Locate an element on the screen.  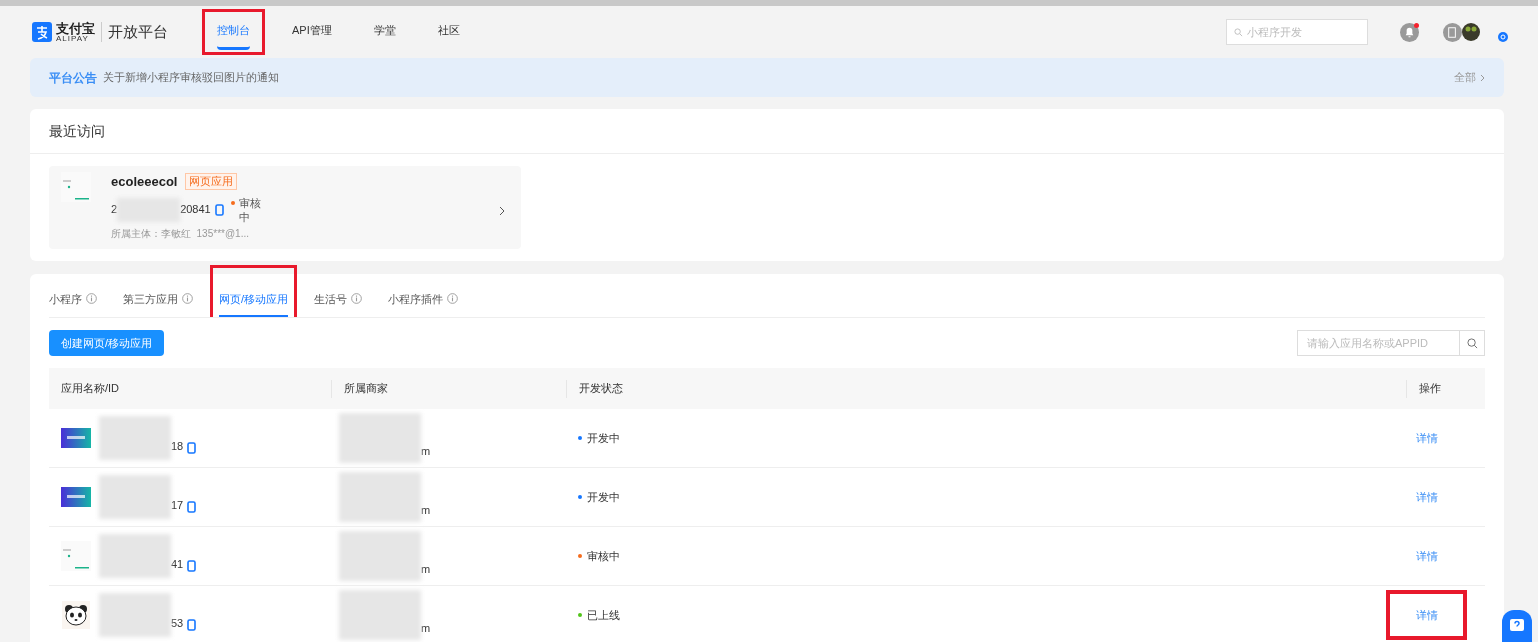
app-id: 17 is located at coordinates (177, 505).